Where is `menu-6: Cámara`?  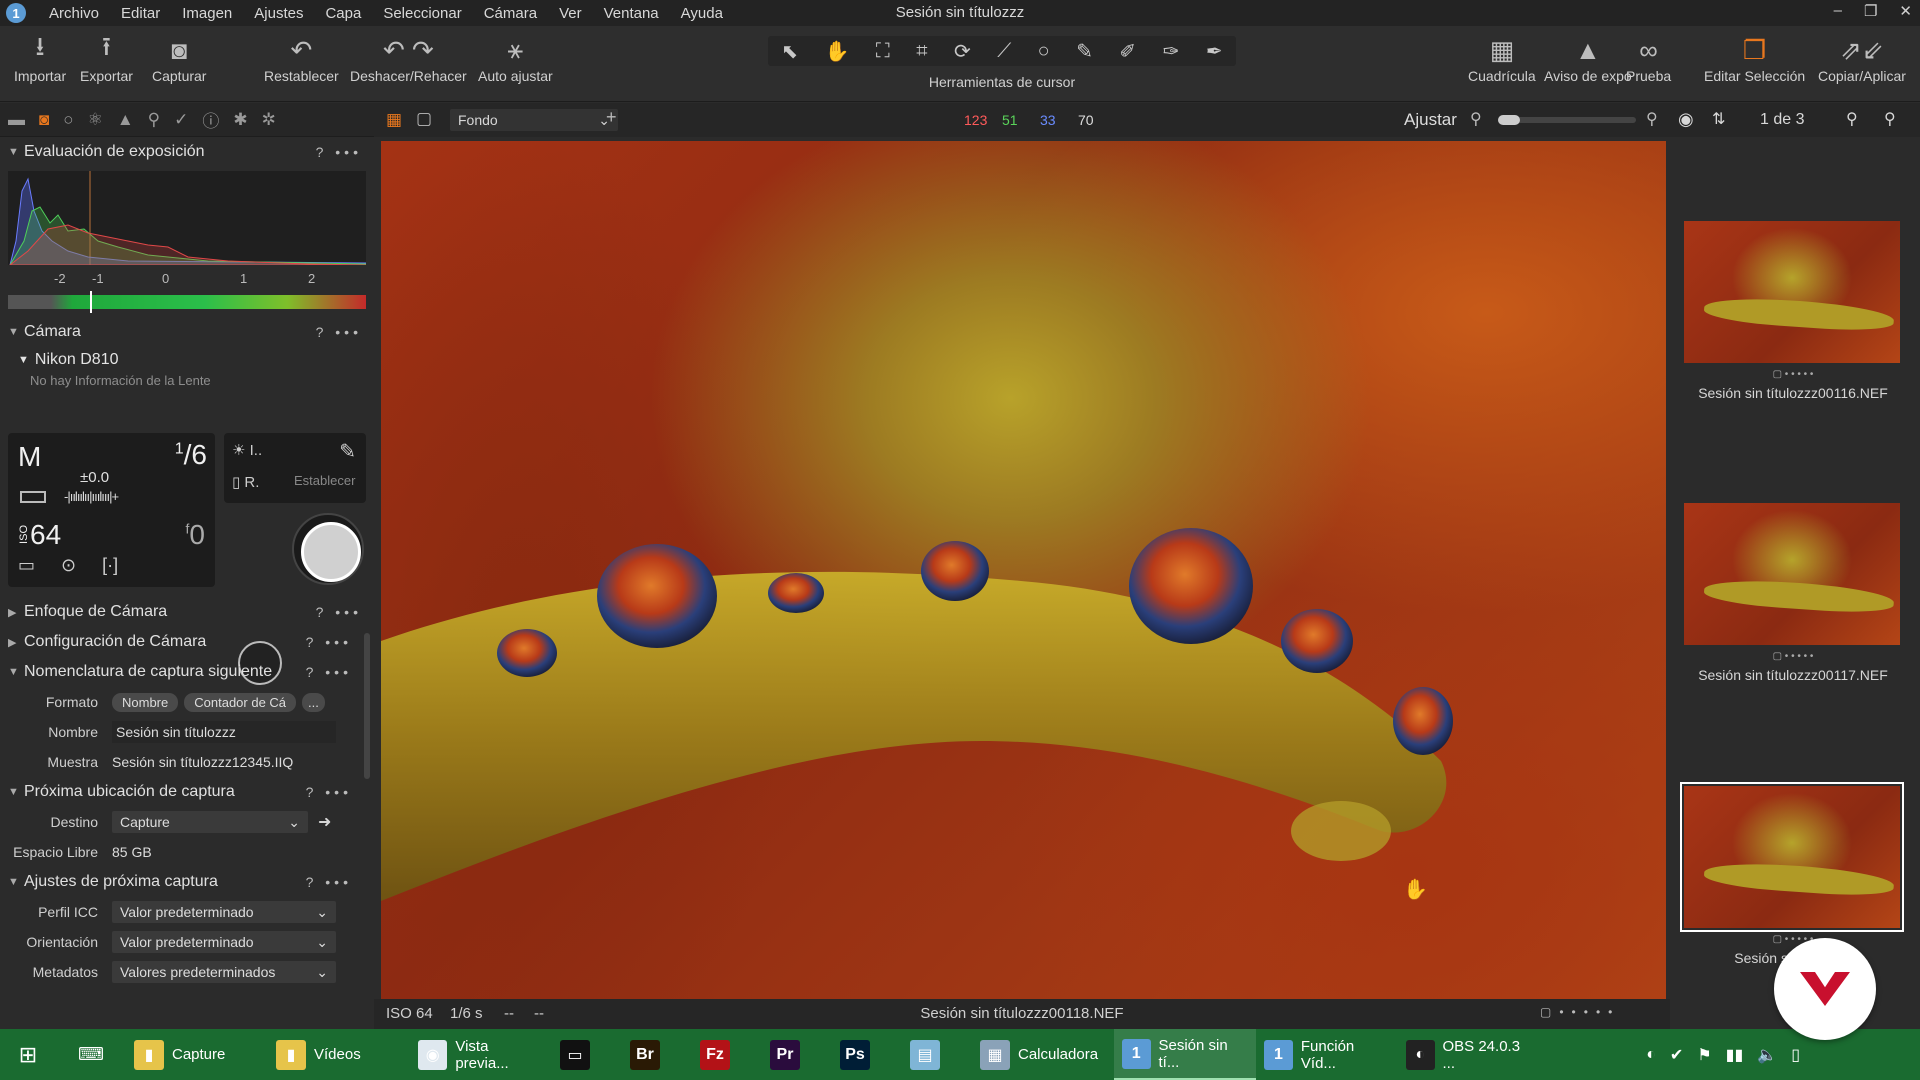
menu-6: Cámara is located at coordinates (510, 13).